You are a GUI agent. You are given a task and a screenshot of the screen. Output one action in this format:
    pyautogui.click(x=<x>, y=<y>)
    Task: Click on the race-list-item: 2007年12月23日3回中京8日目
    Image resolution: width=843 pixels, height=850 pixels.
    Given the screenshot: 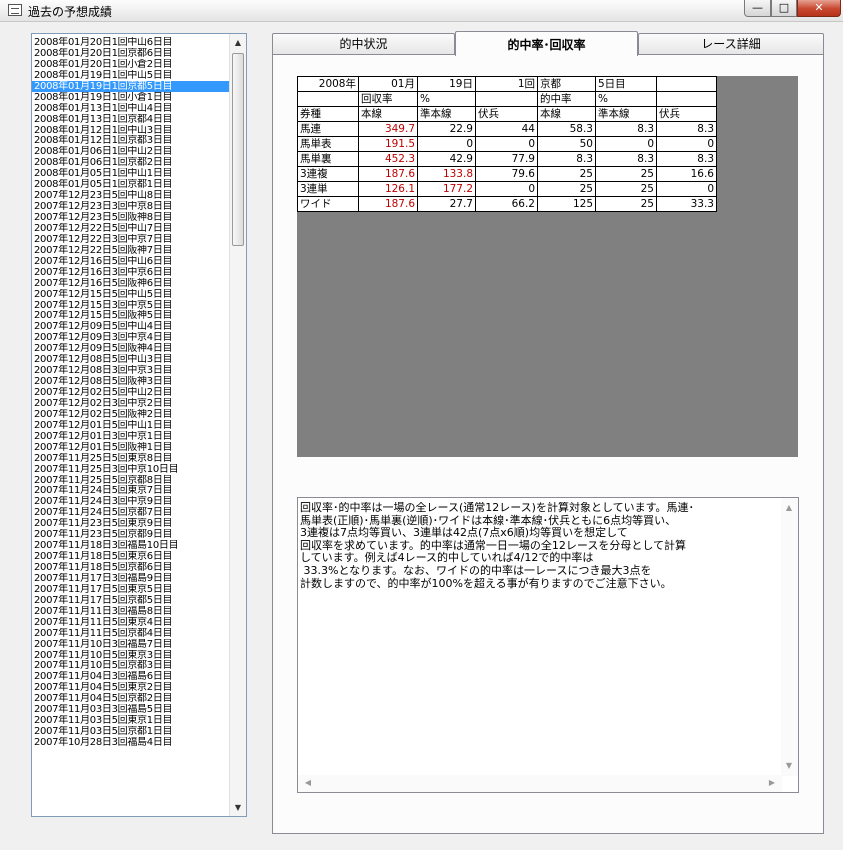 What is the action you would take?
    pyautogui.click(x=131, y=206)
    